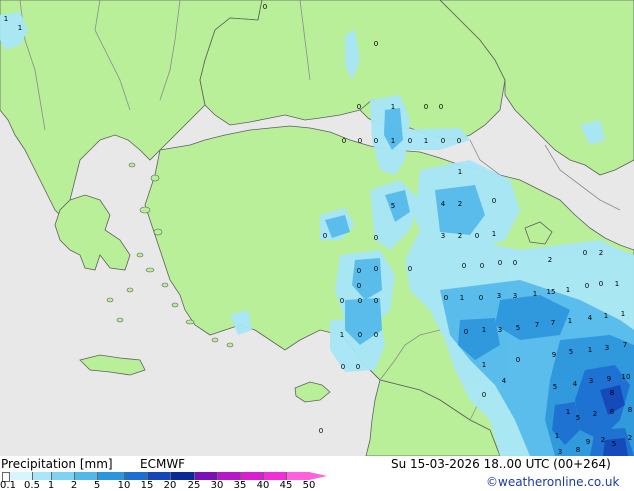  What do you see at coordinates (163, 464) in the screenshot?
I see `footer-model: ECMWF` at bounding box center [163, 464].